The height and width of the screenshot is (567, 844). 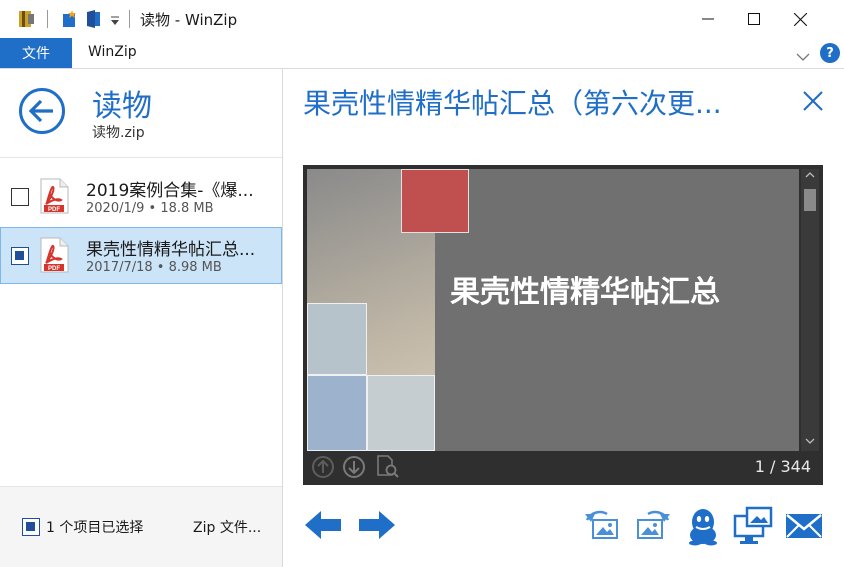 I want to click on rotate-left-icon, so click(x=601, y=524).